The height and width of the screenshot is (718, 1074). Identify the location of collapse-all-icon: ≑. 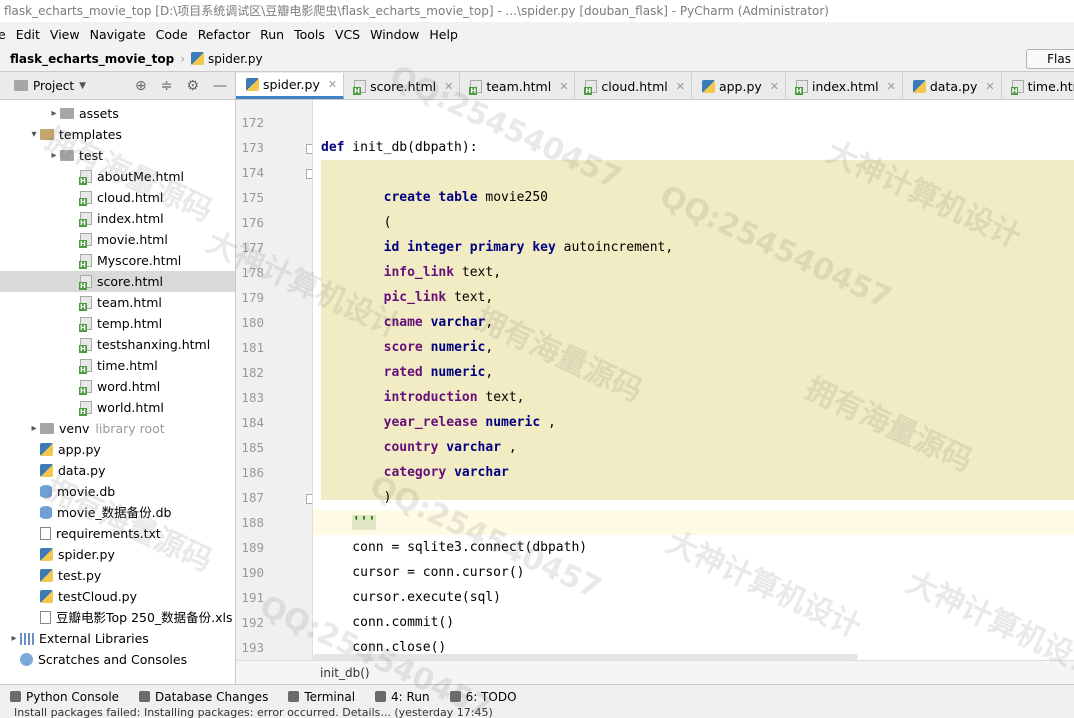
(167, 86).